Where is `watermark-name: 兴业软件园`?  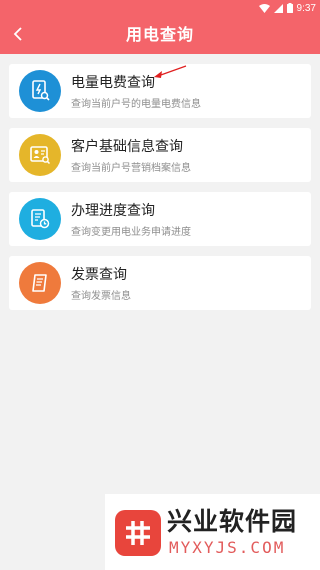 watermark-name: 兴业软件园 is located at coordinates (232, 521).